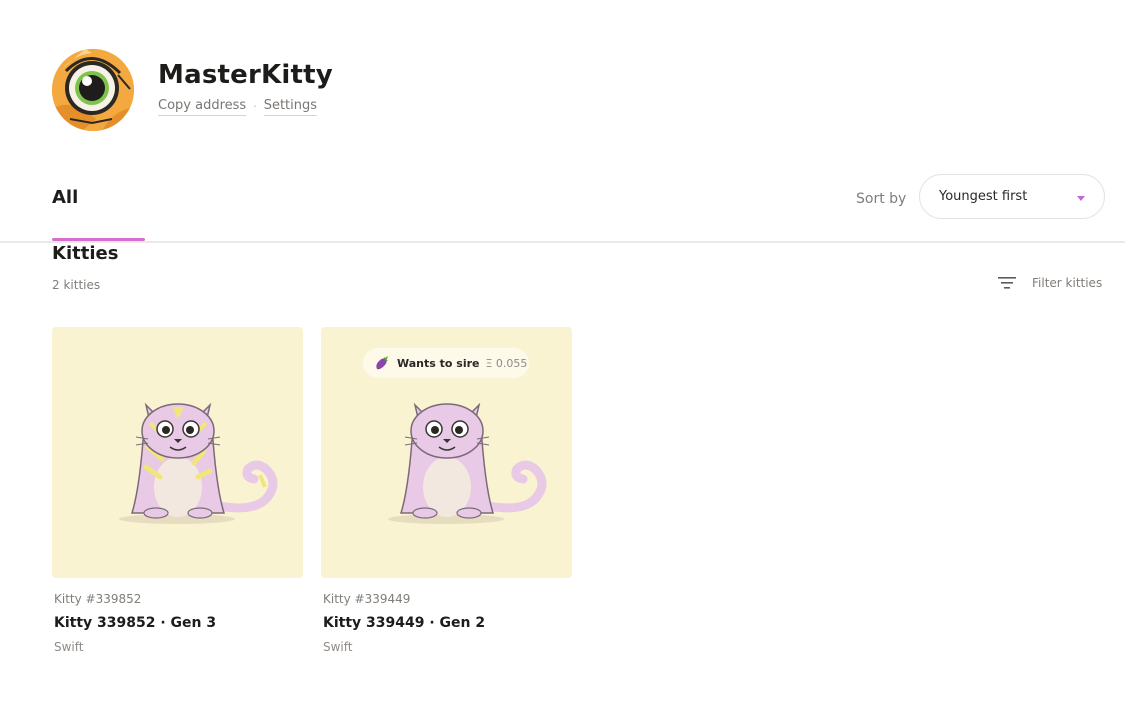 Image resolution: width=1125 pixels, height=708 pixels. What do you see at coordinates (245, 74) in the screenshot?
I see `username: MasterKitty` at bounding box center [245, 74].